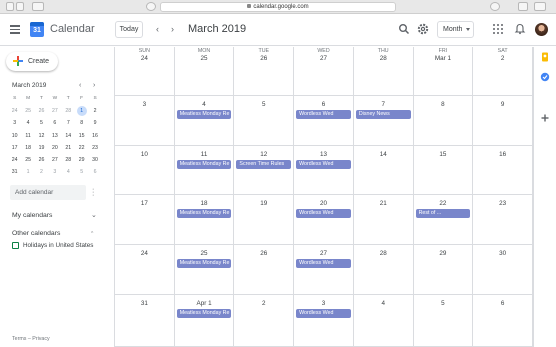 The image size is (556, 347). I want to click on date-number: 10, so click(144, 155).